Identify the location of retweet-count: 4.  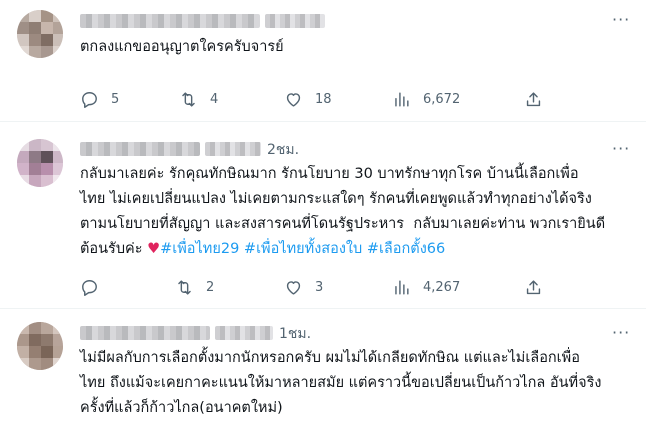
(214, 99).